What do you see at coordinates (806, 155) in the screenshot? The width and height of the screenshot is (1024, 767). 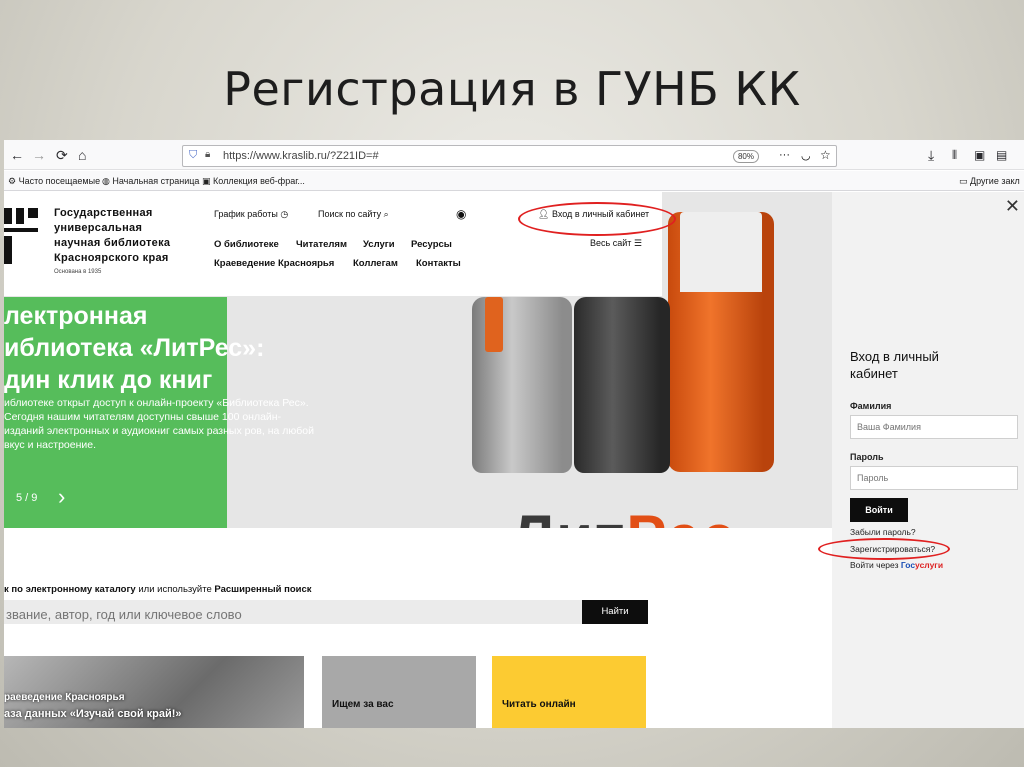 I see `pocket-icon: ◡` at bounding box center [806, 155].